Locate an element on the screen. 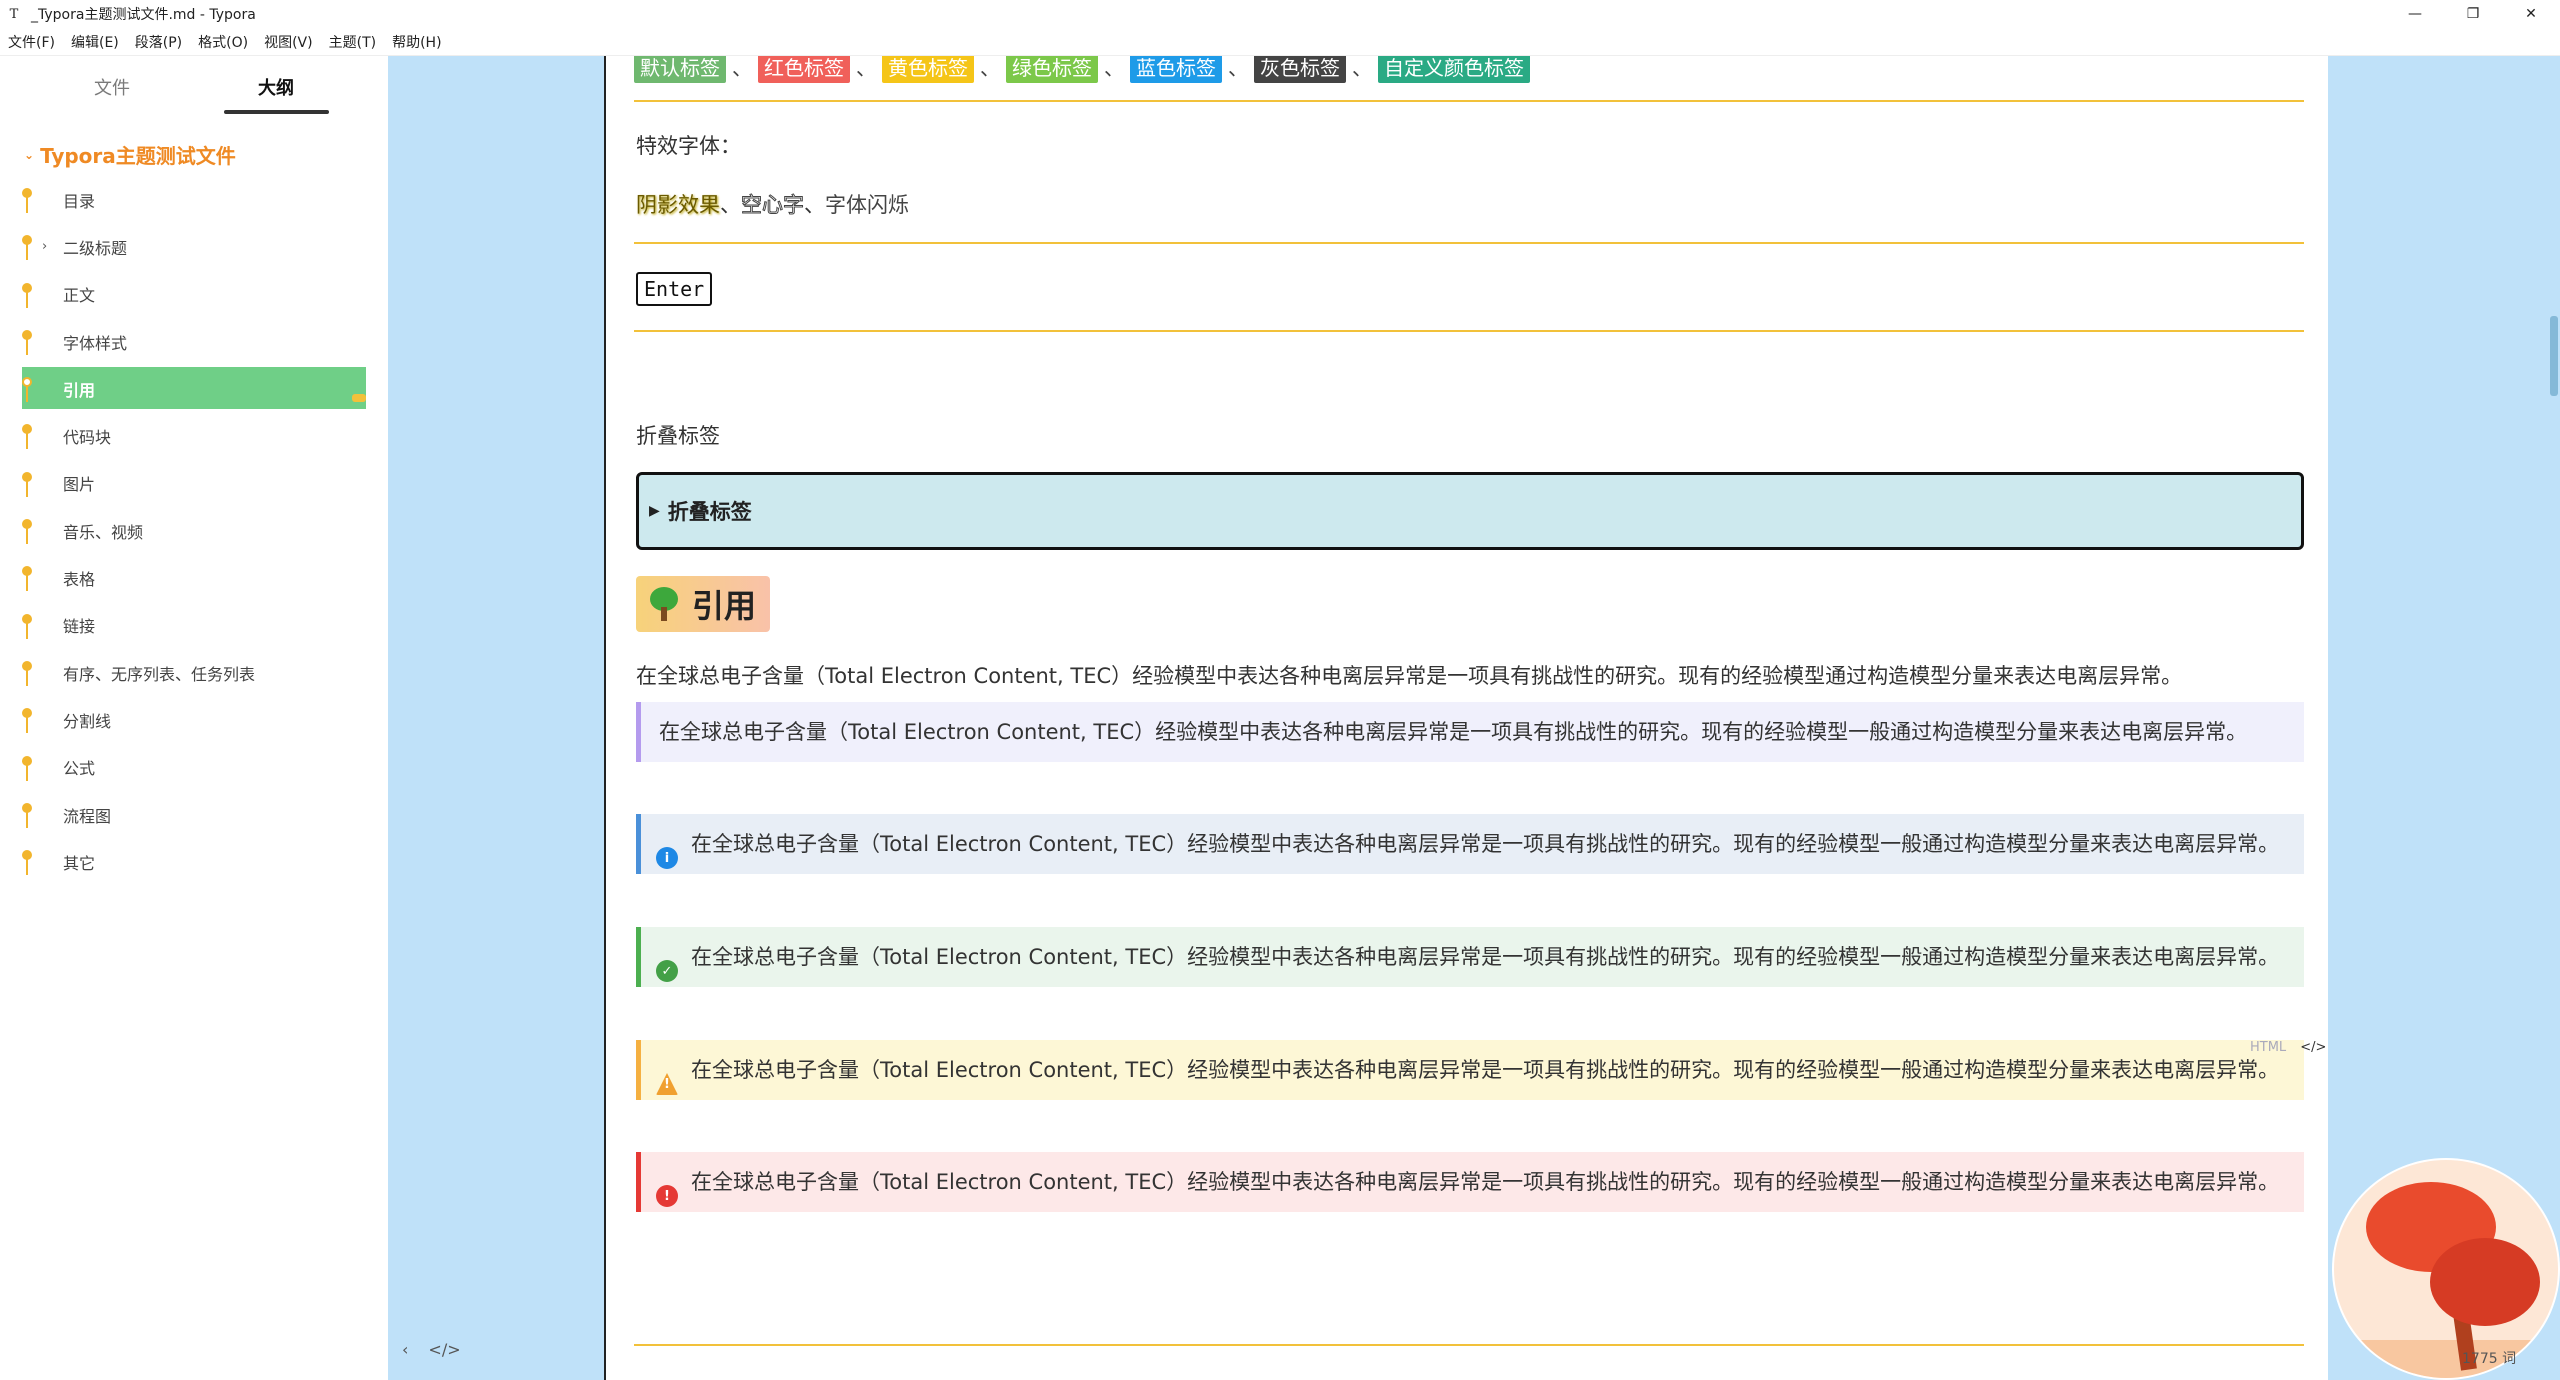 This screenshot has height=1380, width=2560. success-icon: ✓ is located at coordinates (667, 971).